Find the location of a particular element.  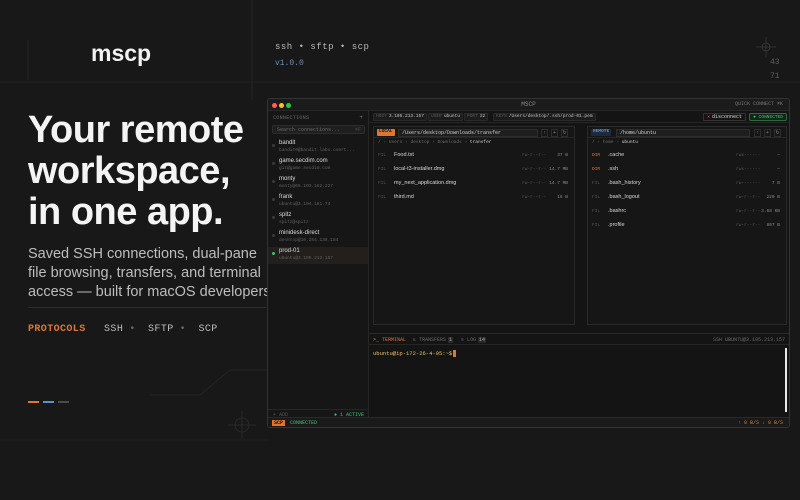

file-size: 807 B is located at coordinates (773, 225).